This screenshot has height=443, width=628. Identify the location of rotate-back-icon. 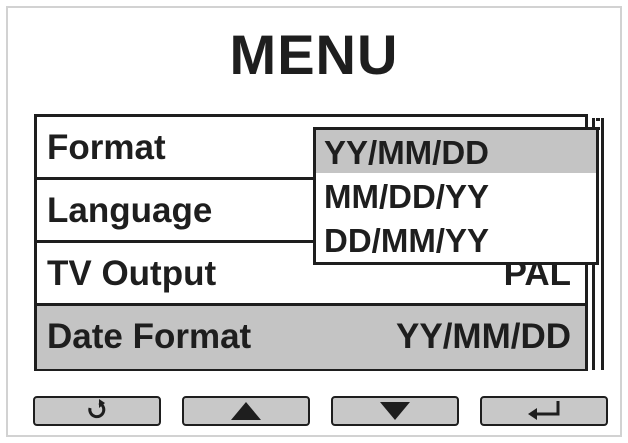
(97, 409).